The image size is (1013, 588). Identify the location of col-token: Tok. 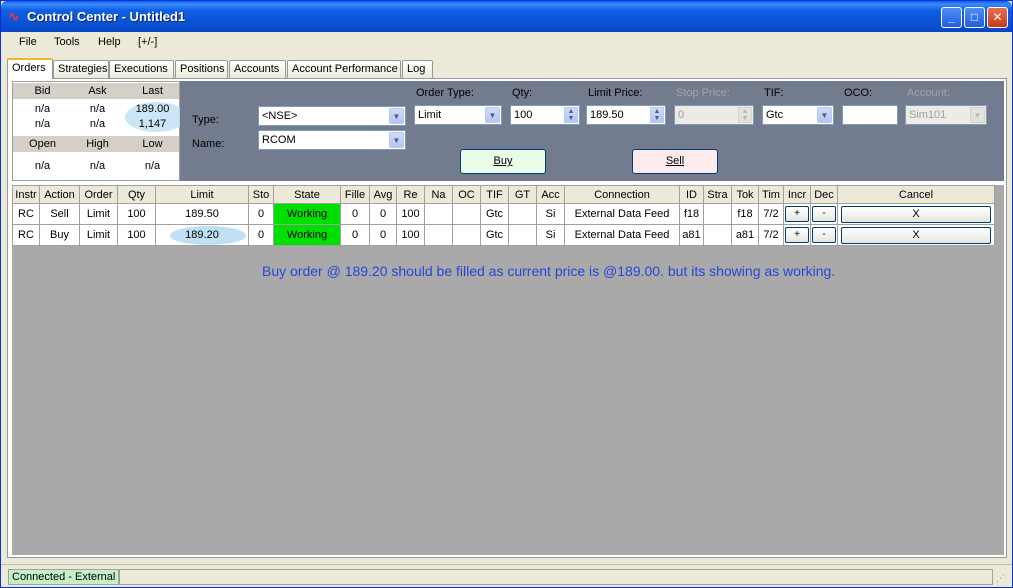
(745, 194).